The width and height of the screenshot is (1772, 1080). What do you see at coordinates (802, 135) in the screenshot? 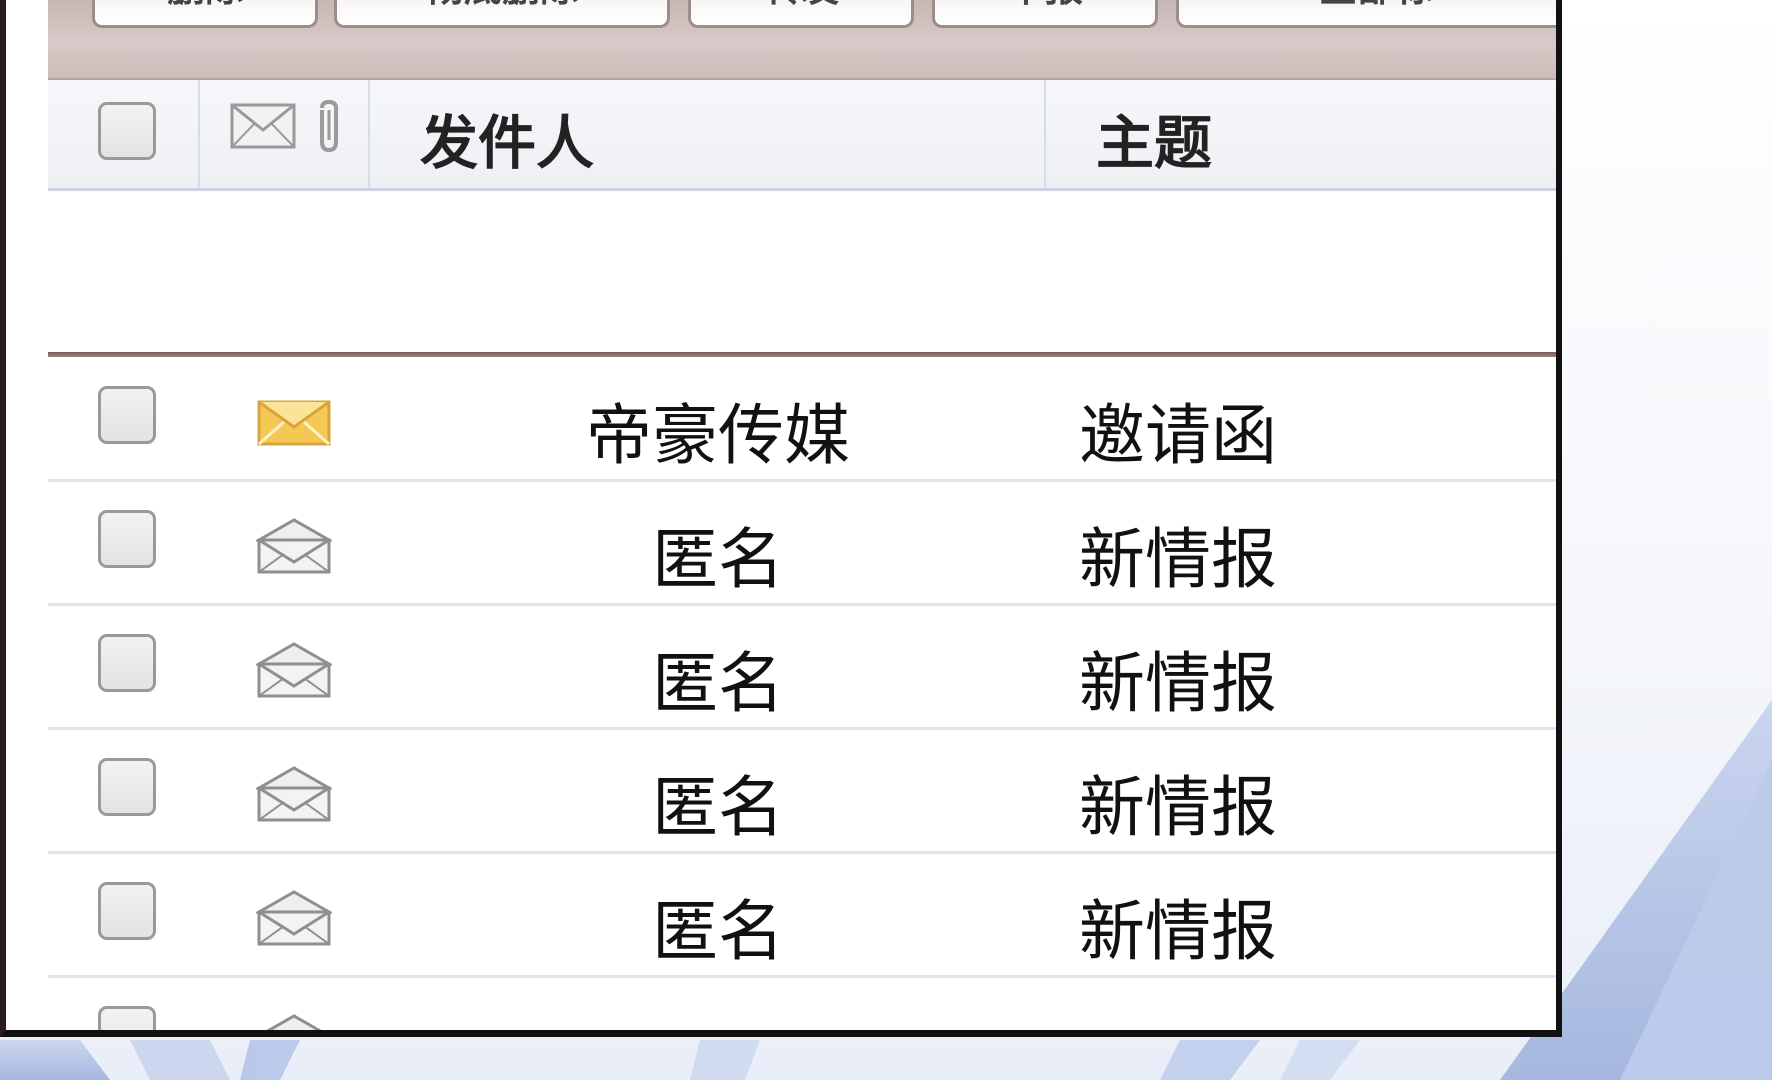
I see `message-list-header: 发件人 主题` at bounding box center [802, 135].